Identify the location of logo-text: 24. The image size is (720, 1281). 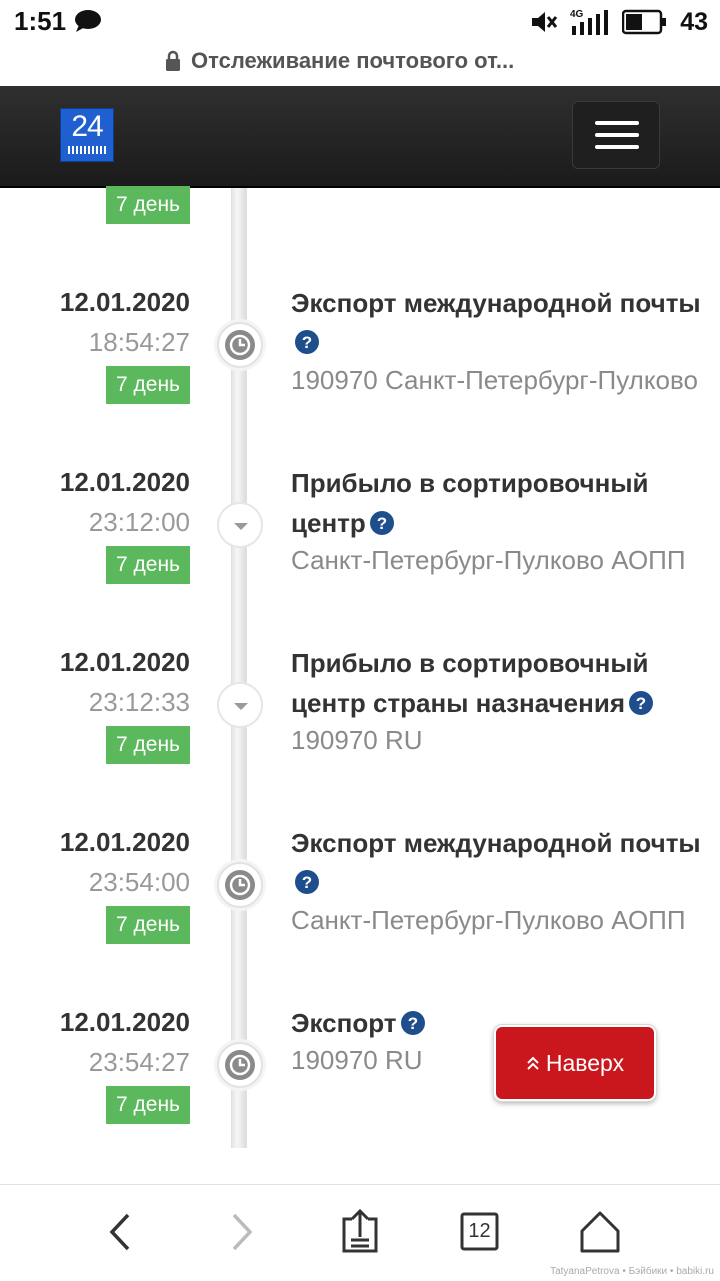
(87, 126).